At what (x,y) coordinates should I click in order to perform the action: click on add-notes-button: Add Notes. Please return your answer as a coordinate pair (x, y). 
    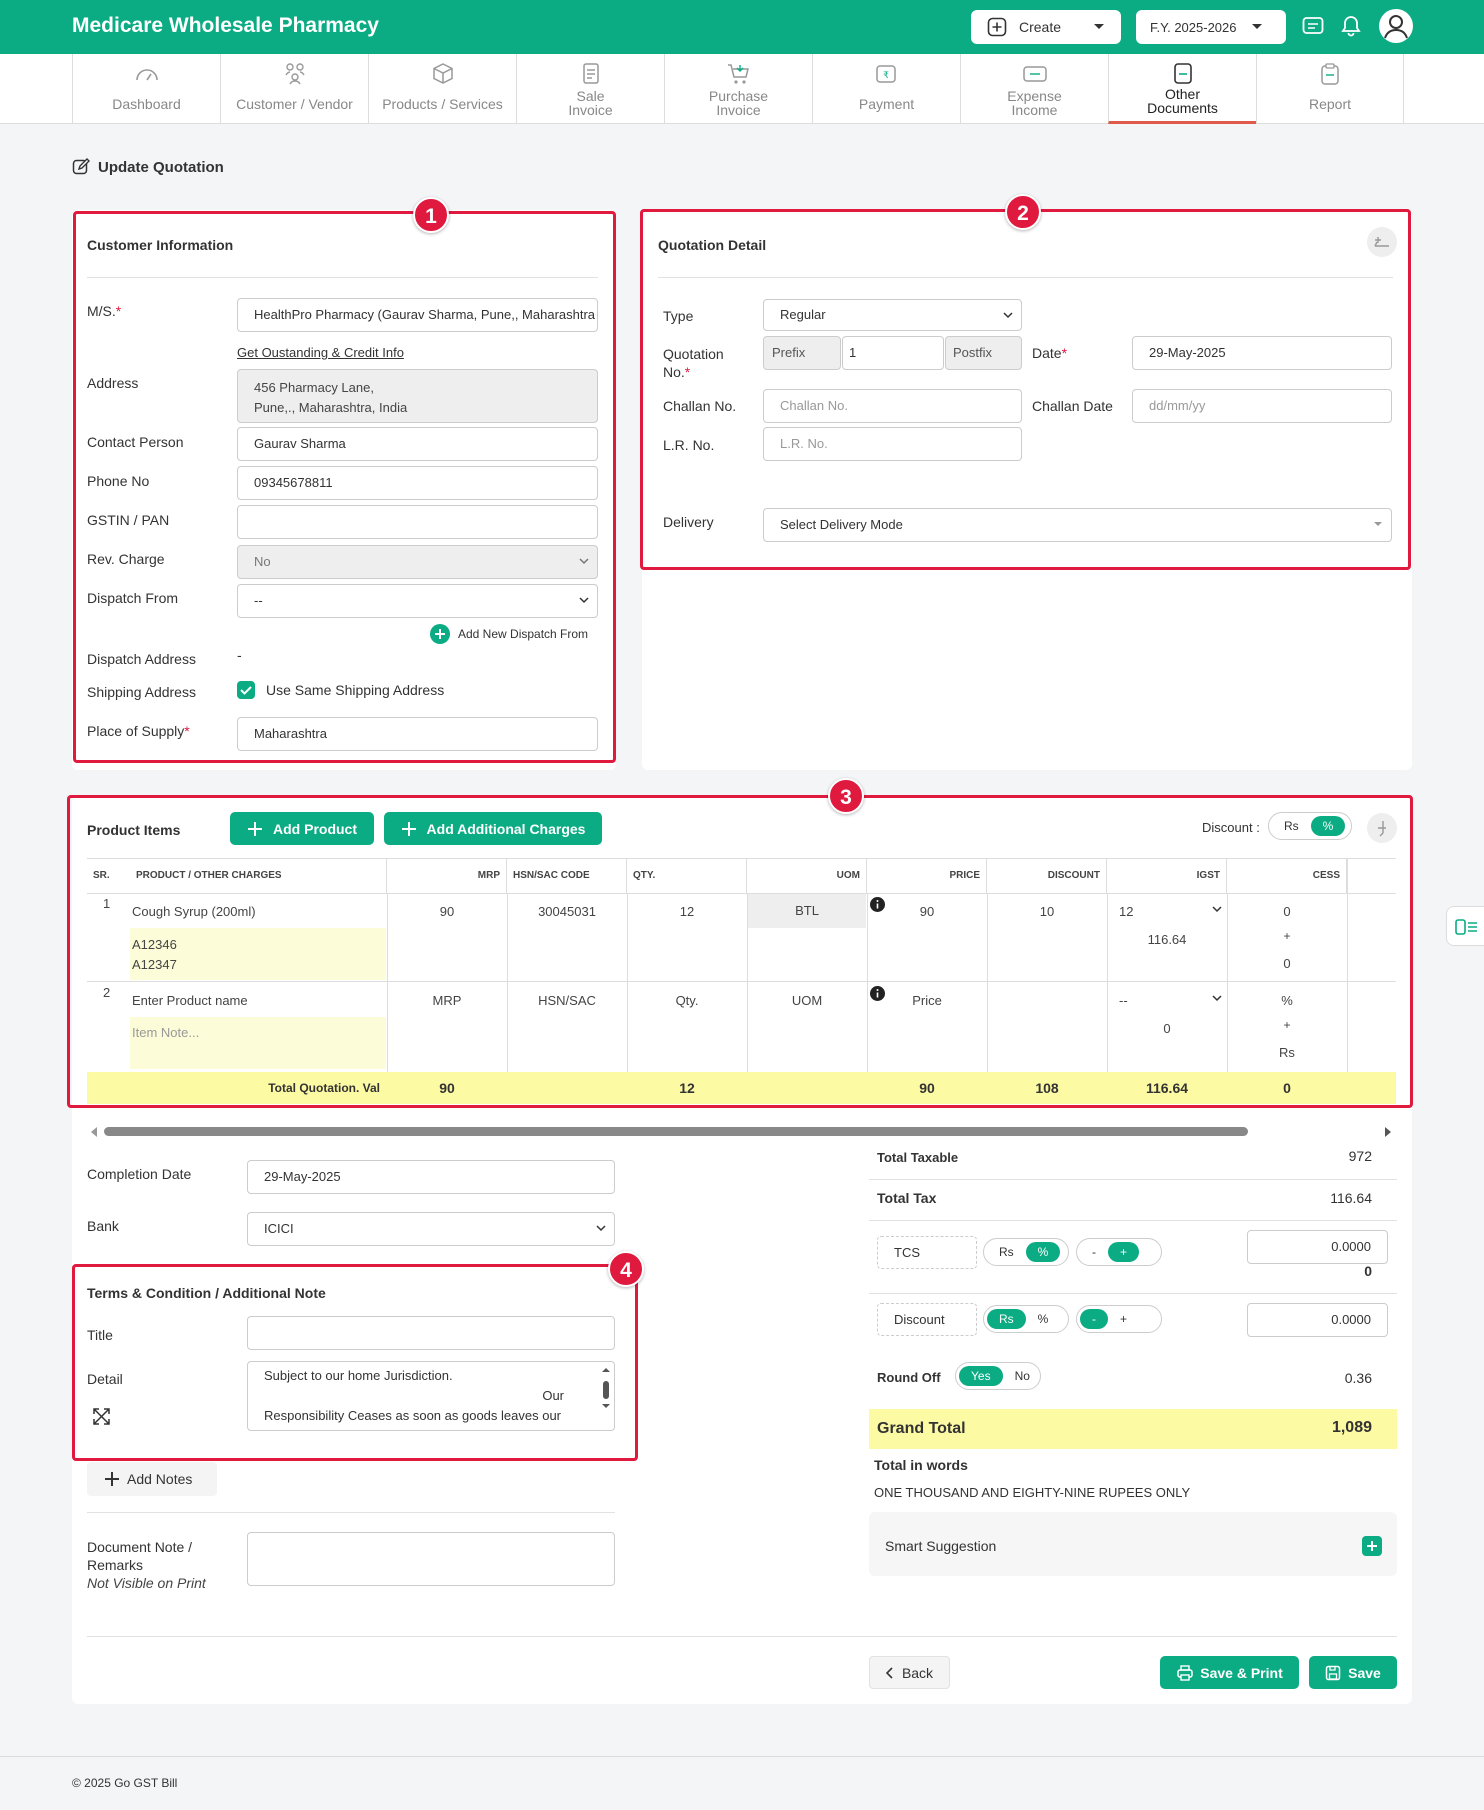
    Looking at the image, I should click on (152, 1479).